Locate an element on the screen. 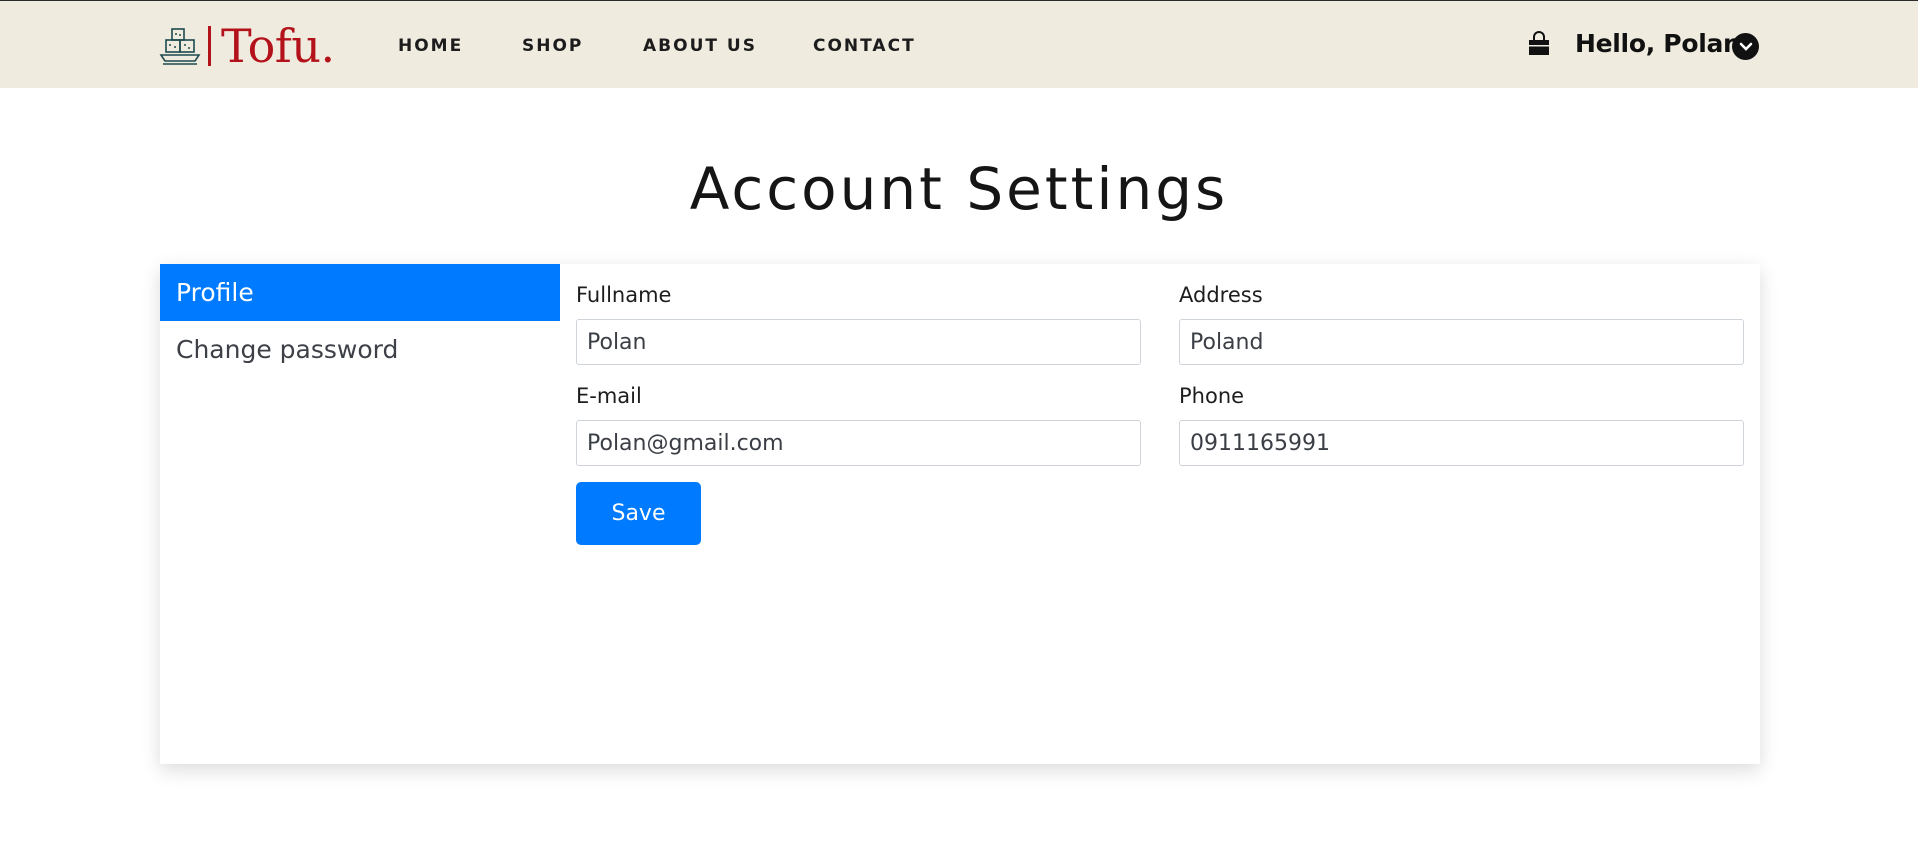  tofu-logo-icon is located at coordinates (180, 46).